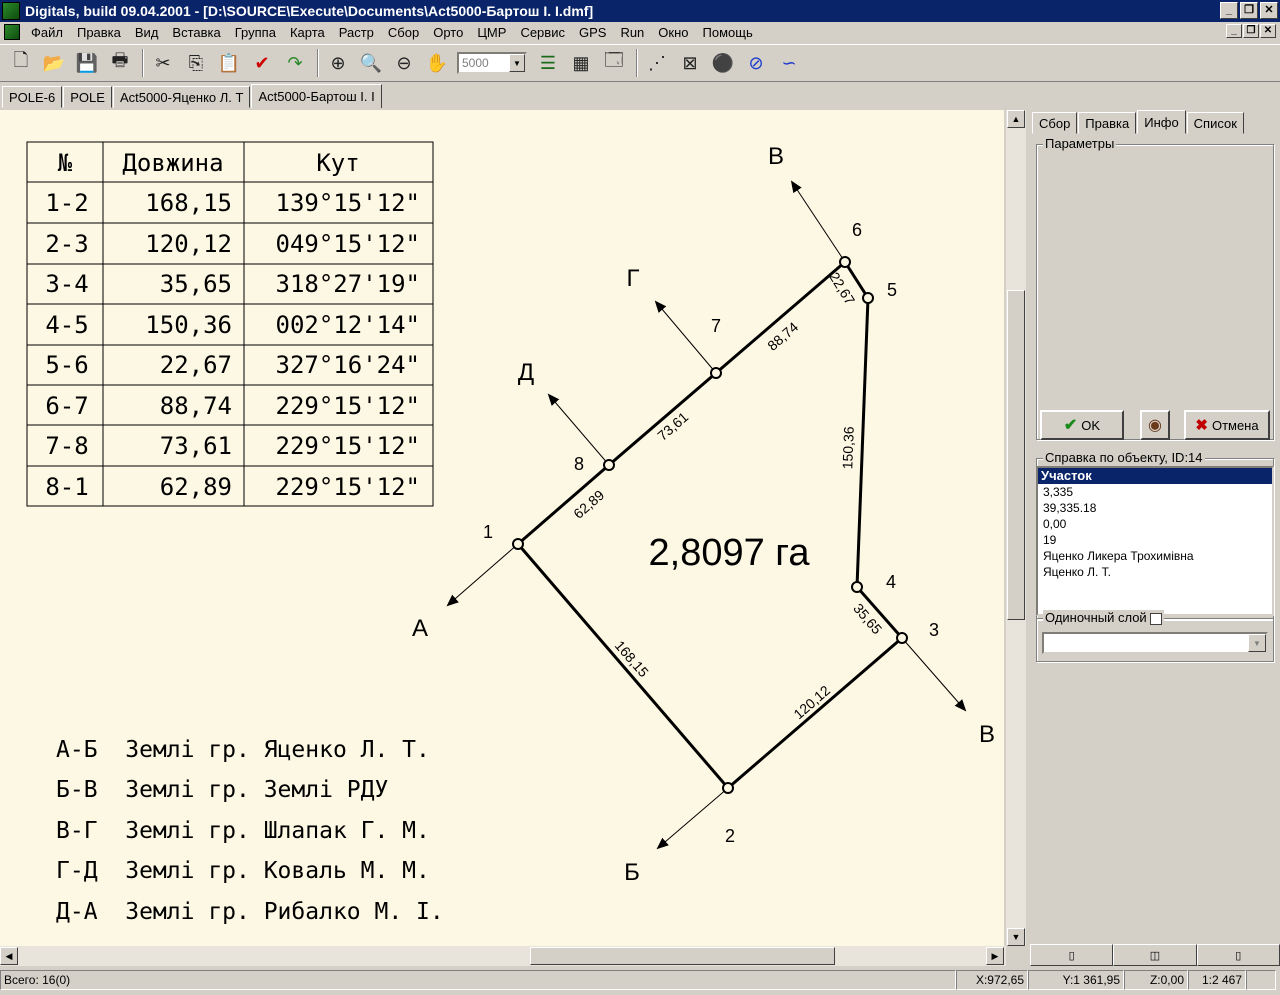 This screenshot has width=1280, height=995. Describe the element at coordinates (1107, 123) in the screenshot. I see `tab-edit: Правка` at that location.